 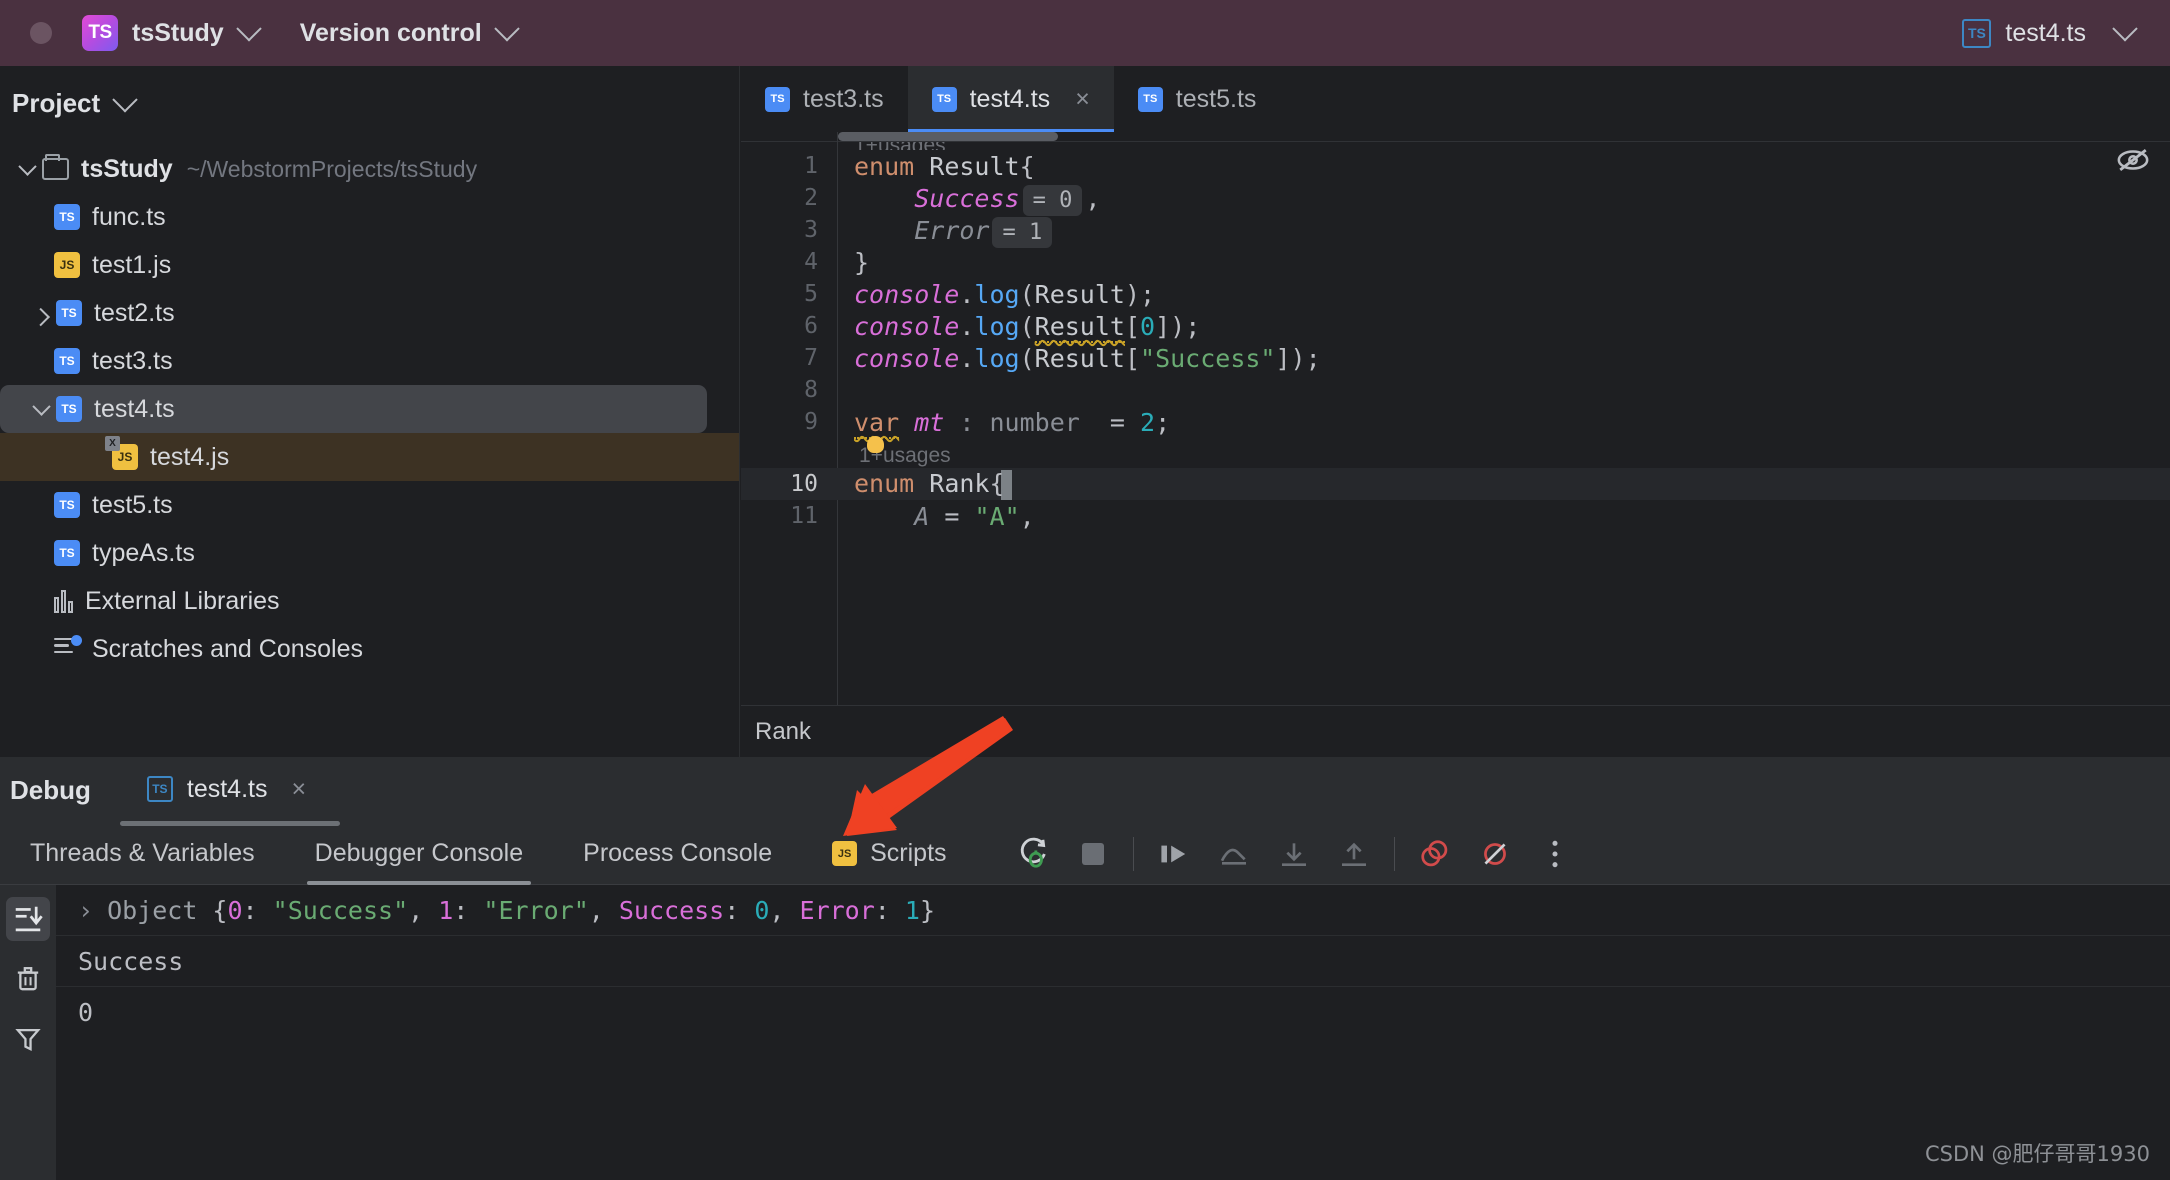 I want to click on clear-all-icon, so click(x=28, y=979).